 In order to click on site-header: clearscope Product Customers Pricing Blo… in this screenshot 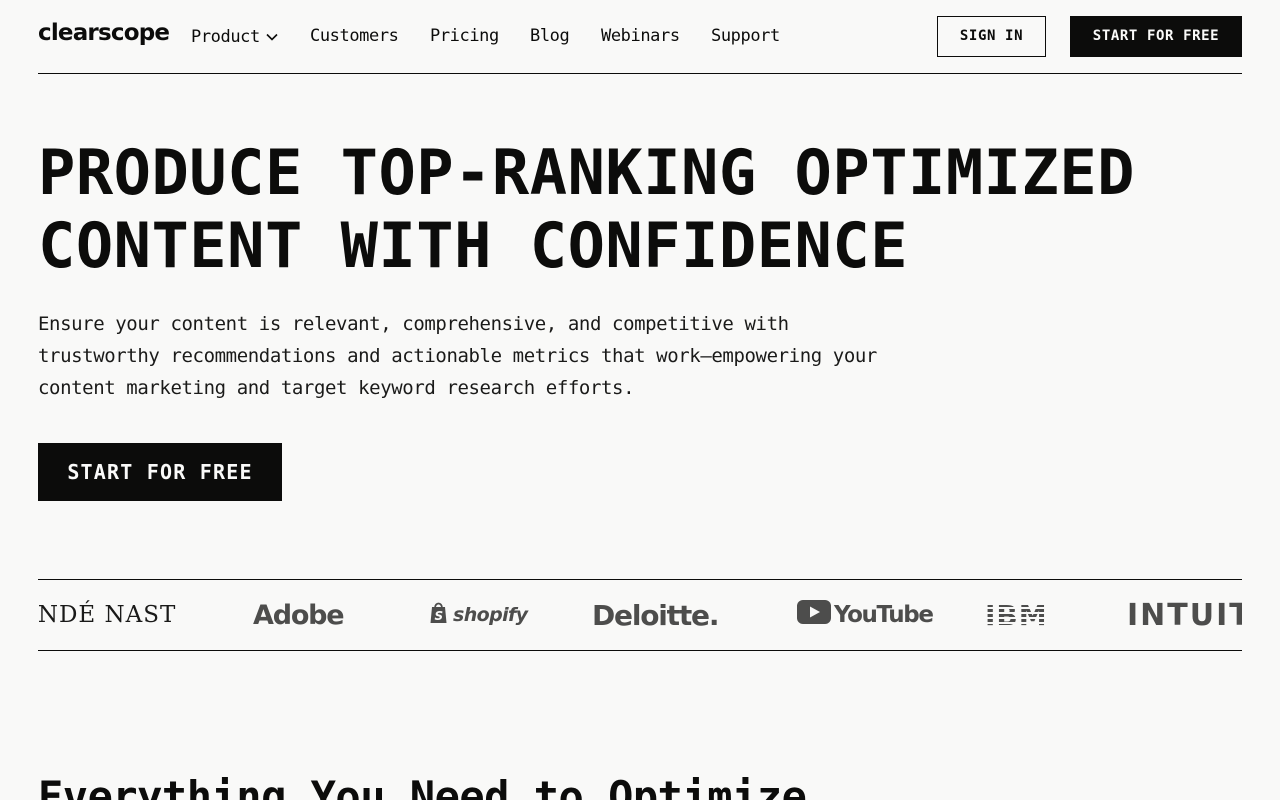, I will do `click(640, 37)`.